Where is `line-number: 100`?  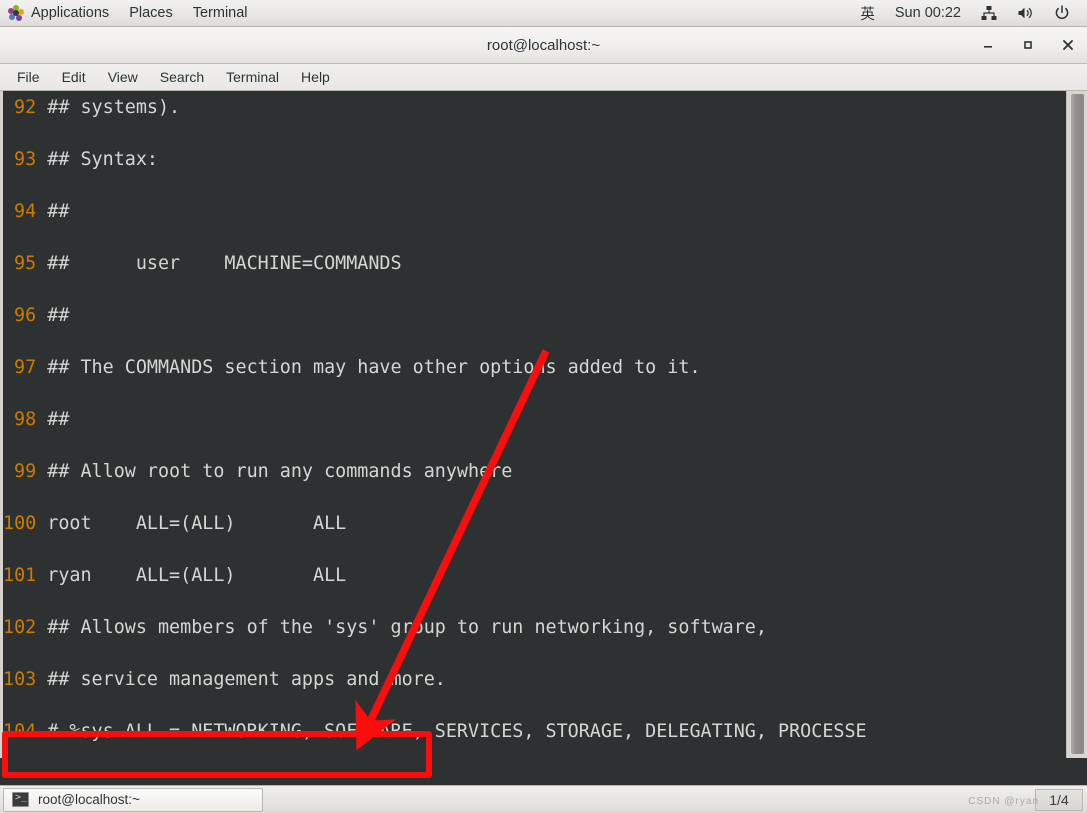
line-number: 100 is located at coordinates (20, 523).